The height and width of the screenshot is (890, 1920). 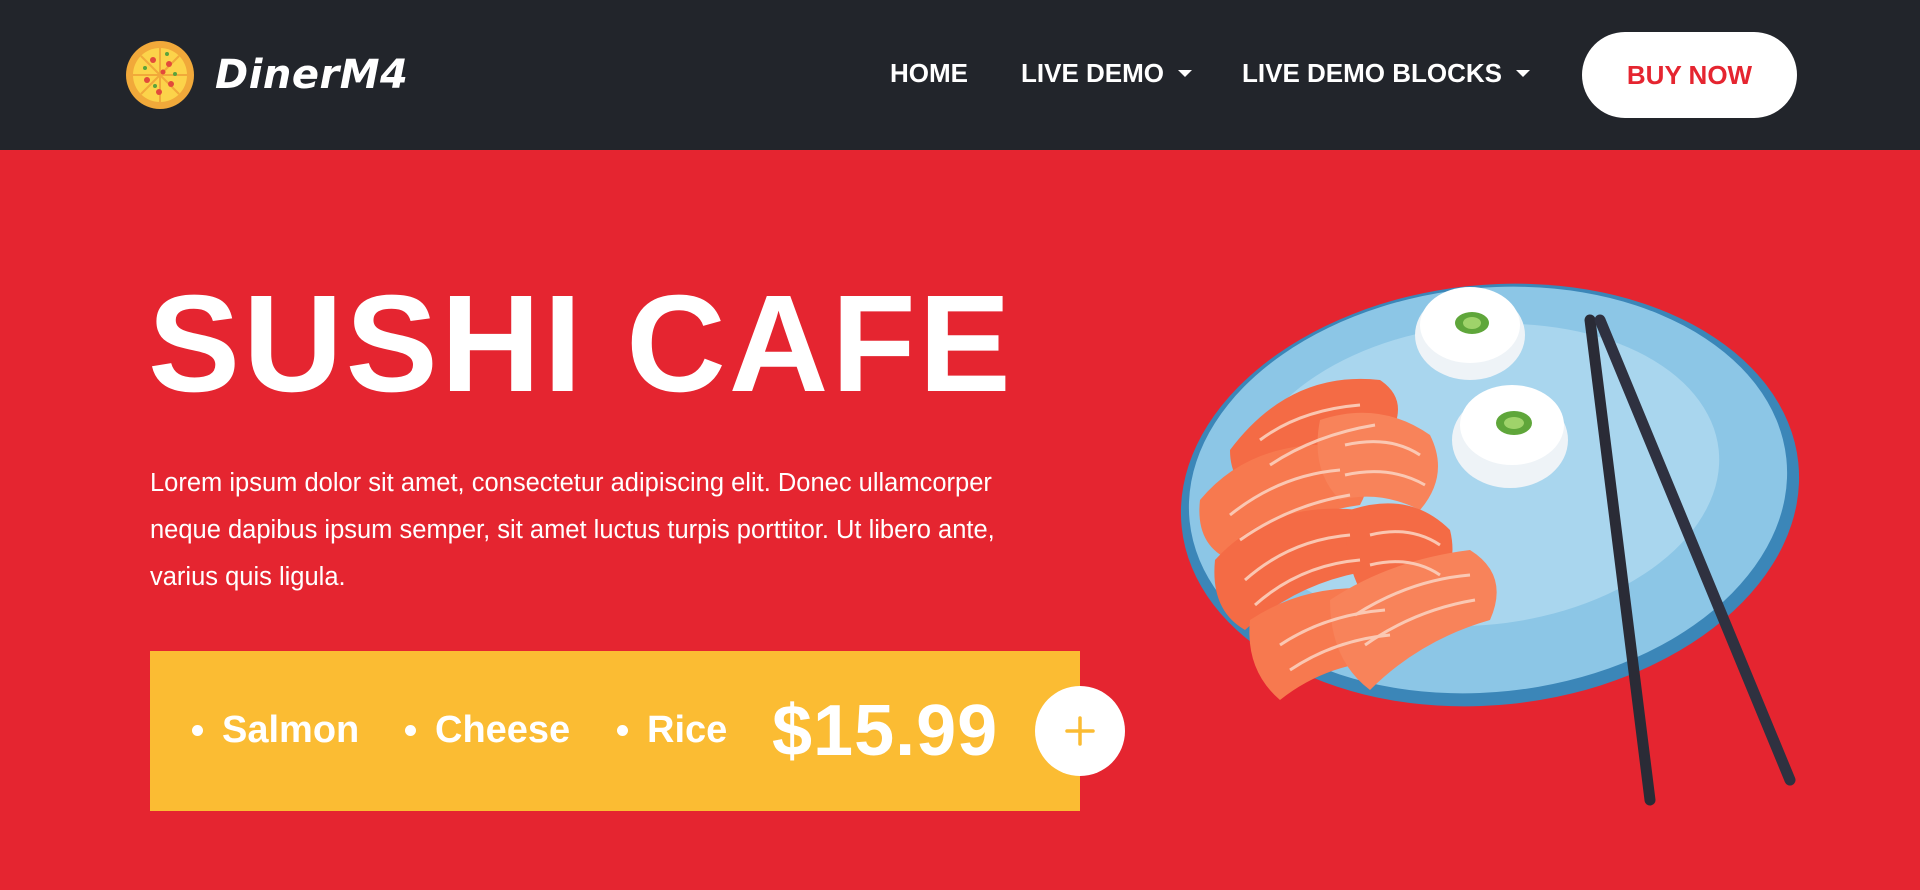 I want to click on buy-now-label: BUY NOW, so click(x=1689, y=74).